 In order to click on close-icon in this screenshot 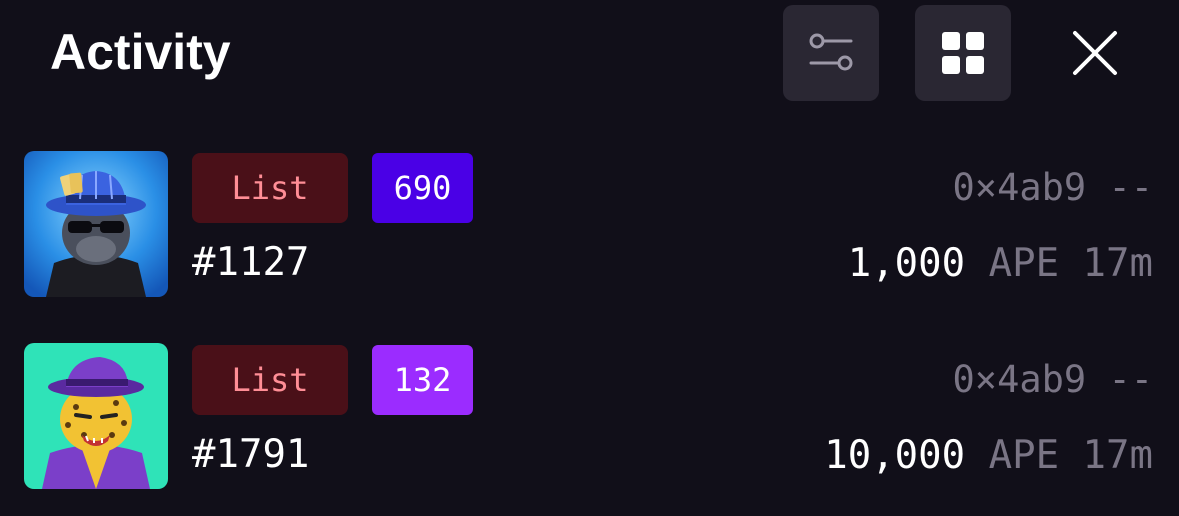, I will do `click(1095, 53)`.